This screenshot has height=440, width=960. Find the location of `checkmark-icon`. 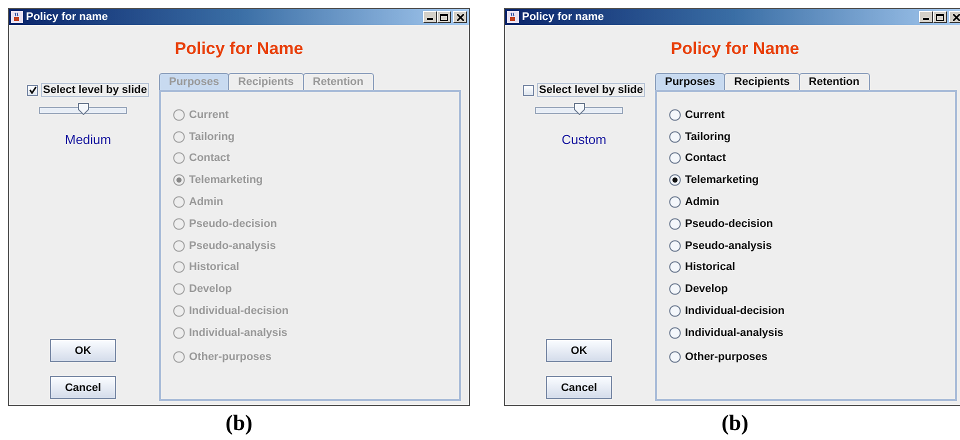

checkmark-icon is located at coordinates (32, 90).